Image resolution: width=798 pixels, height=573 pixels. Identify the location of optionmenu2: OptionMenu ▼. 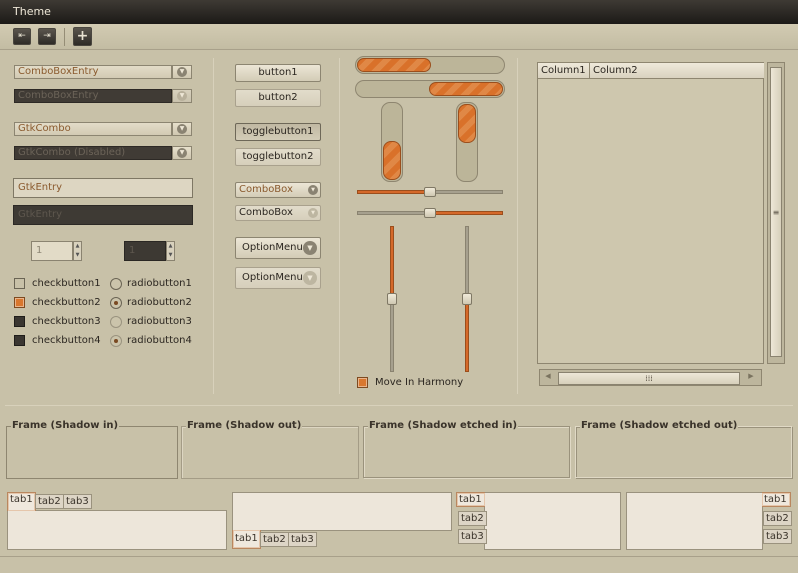
(278, 278).